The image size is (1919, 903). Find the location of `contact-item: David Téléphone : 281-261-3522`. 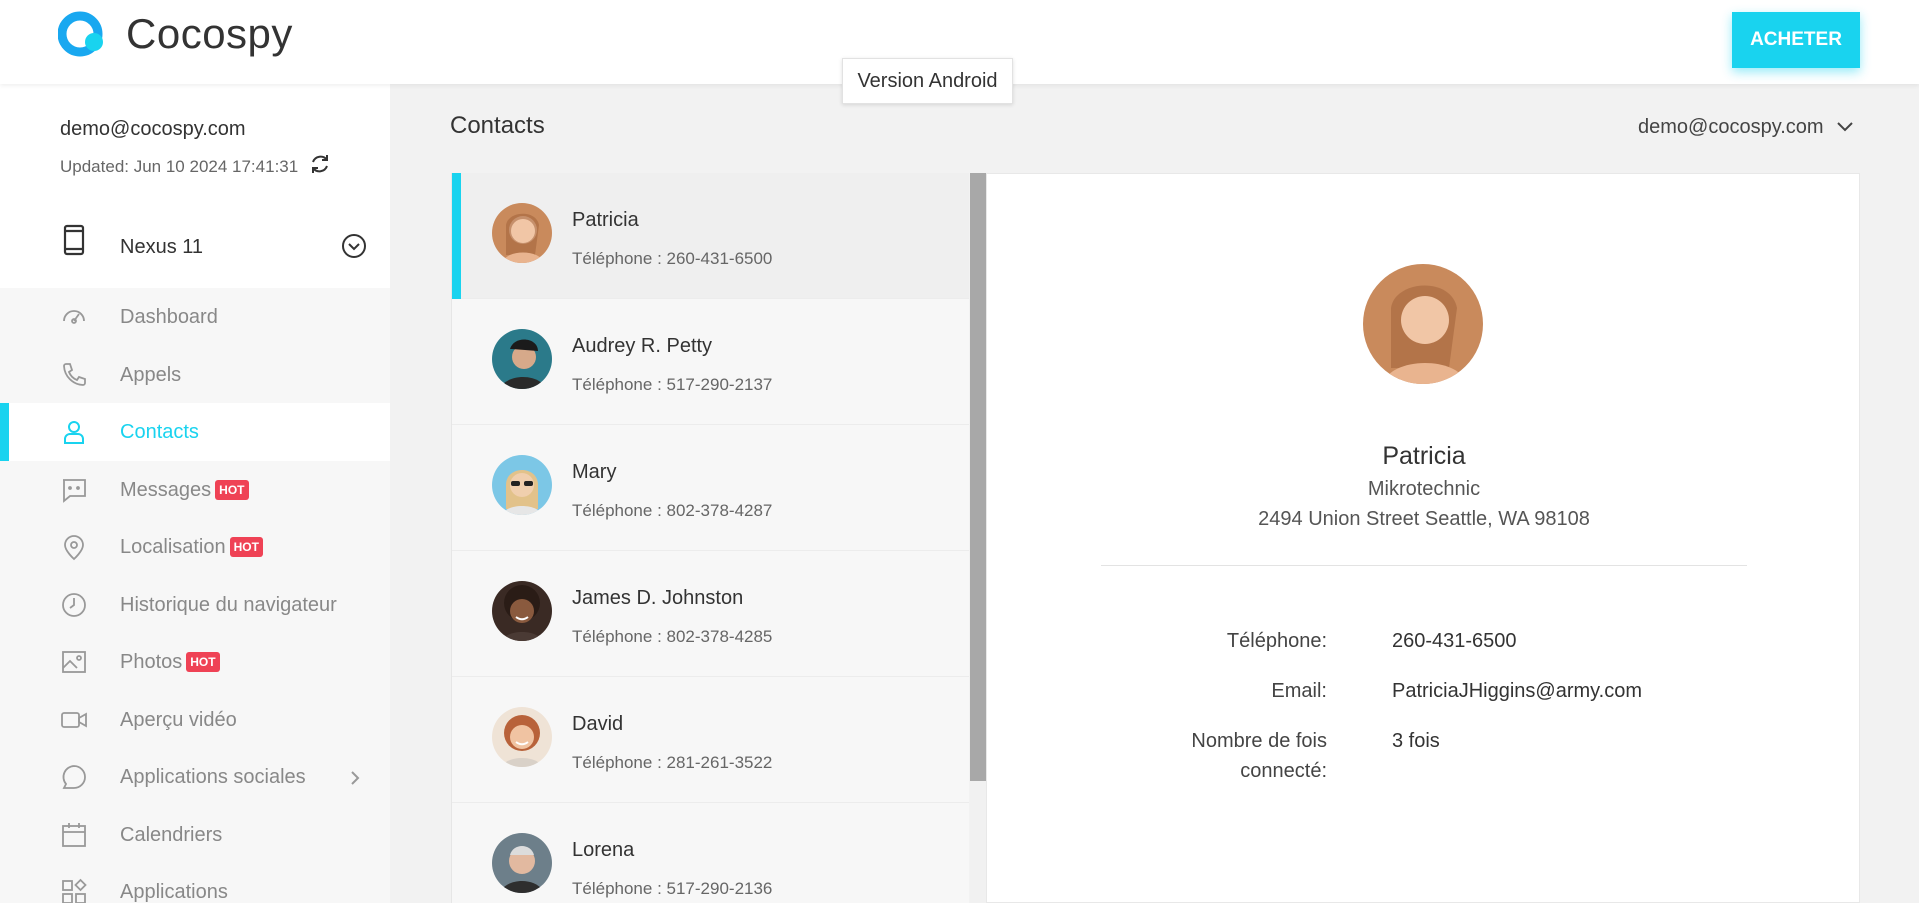

contact-item: David Téléphone : 281-261-3522 is located at coordinates (710, 740).